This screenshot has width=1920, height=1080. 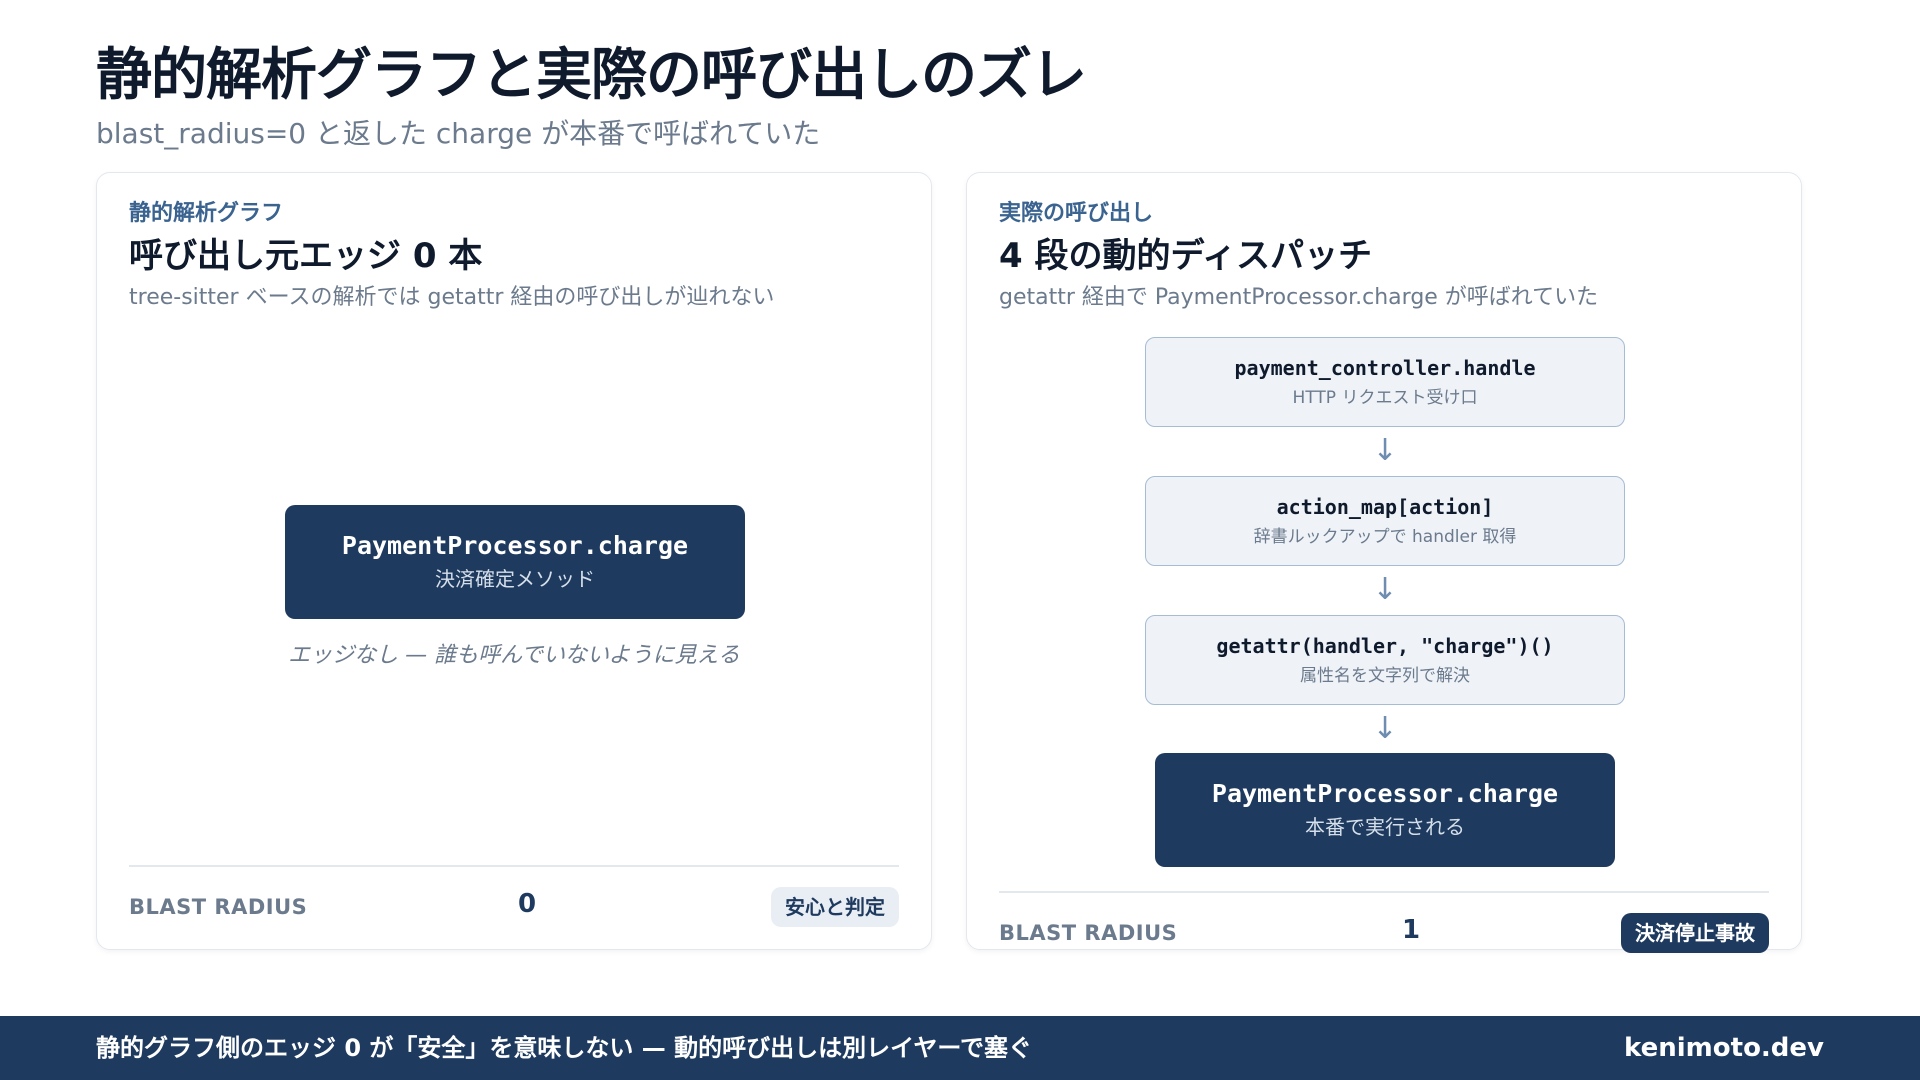 What do you see at coordinates (1411, 930) in the screenshot?
I see `blast-radius-value: 1` at bounding box center [1411, 930].